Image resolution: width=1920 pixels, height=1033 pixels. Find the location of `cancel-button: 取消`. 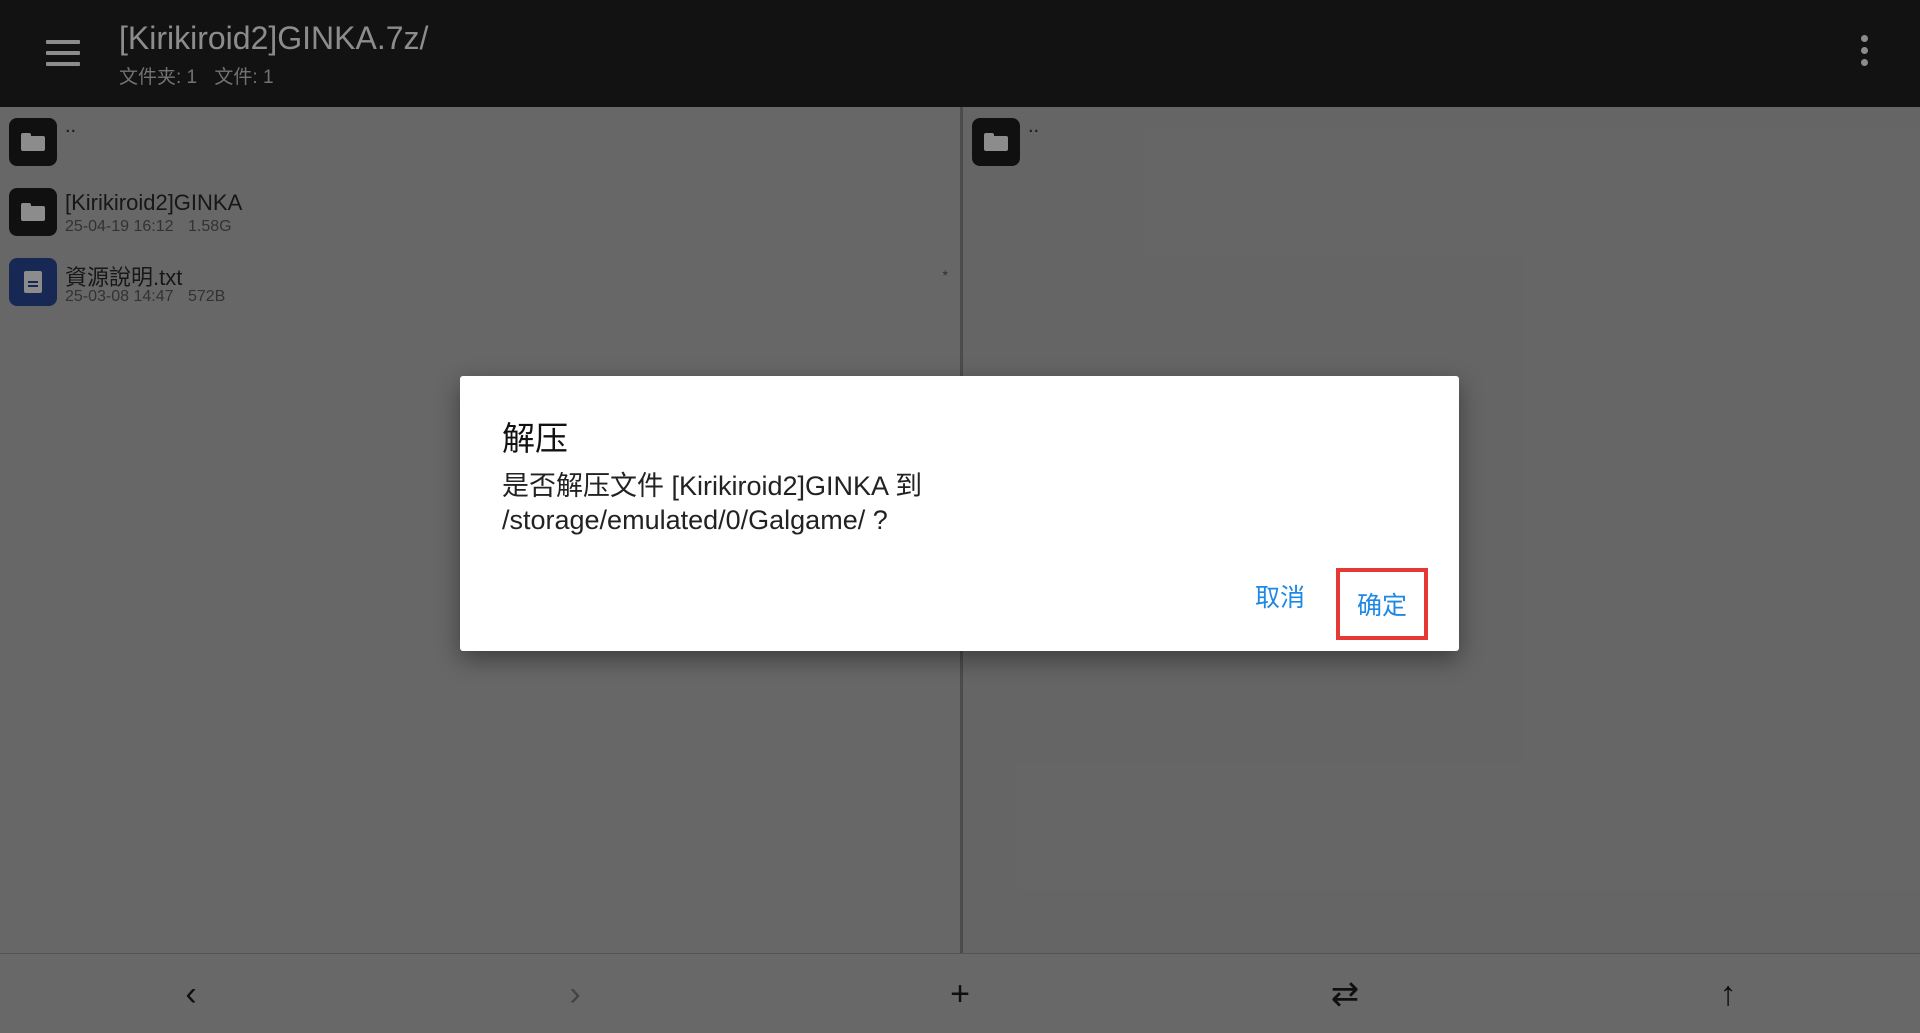

cancel-button: 取消 is located at coordinates (1280, 596).